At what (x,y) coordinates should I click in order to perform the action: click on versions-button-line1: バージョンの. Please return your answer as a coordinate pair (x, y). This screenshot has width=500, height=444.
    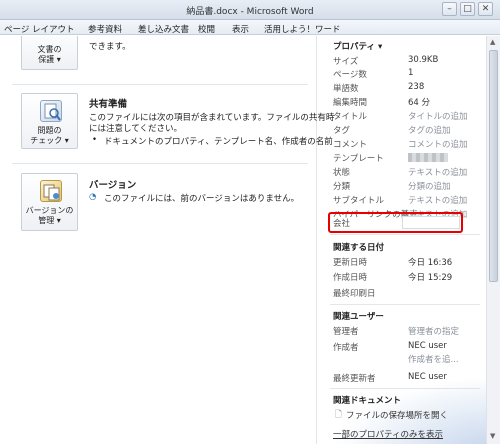
    Looking at the image, I should click on (49, 210).